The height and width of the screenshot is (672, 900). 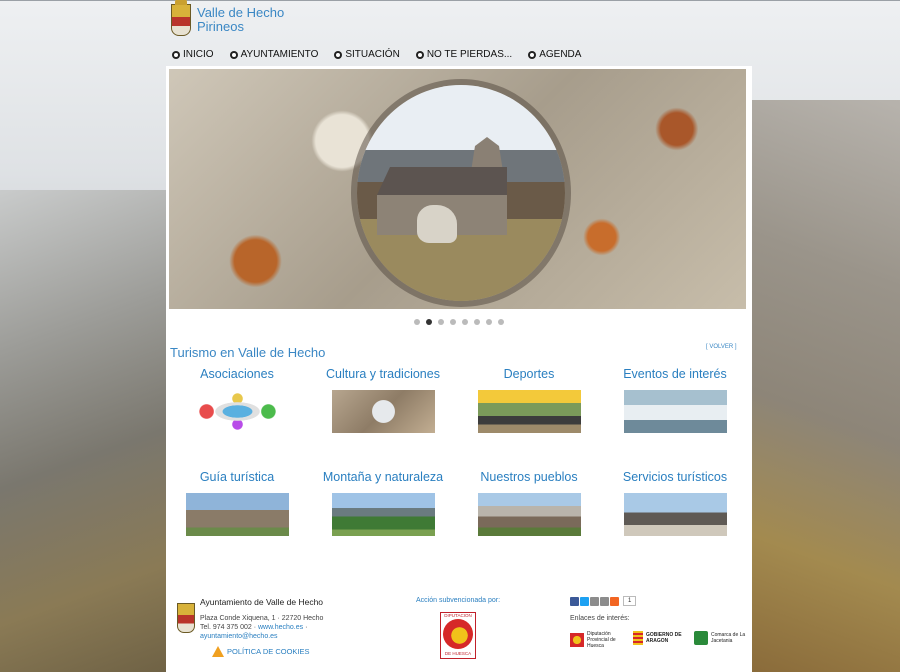 What do you see at coordinates (383, 374) in the screenshot?
I see `category-label: Cultura y tradiciones` at bounding box center [383, 374].